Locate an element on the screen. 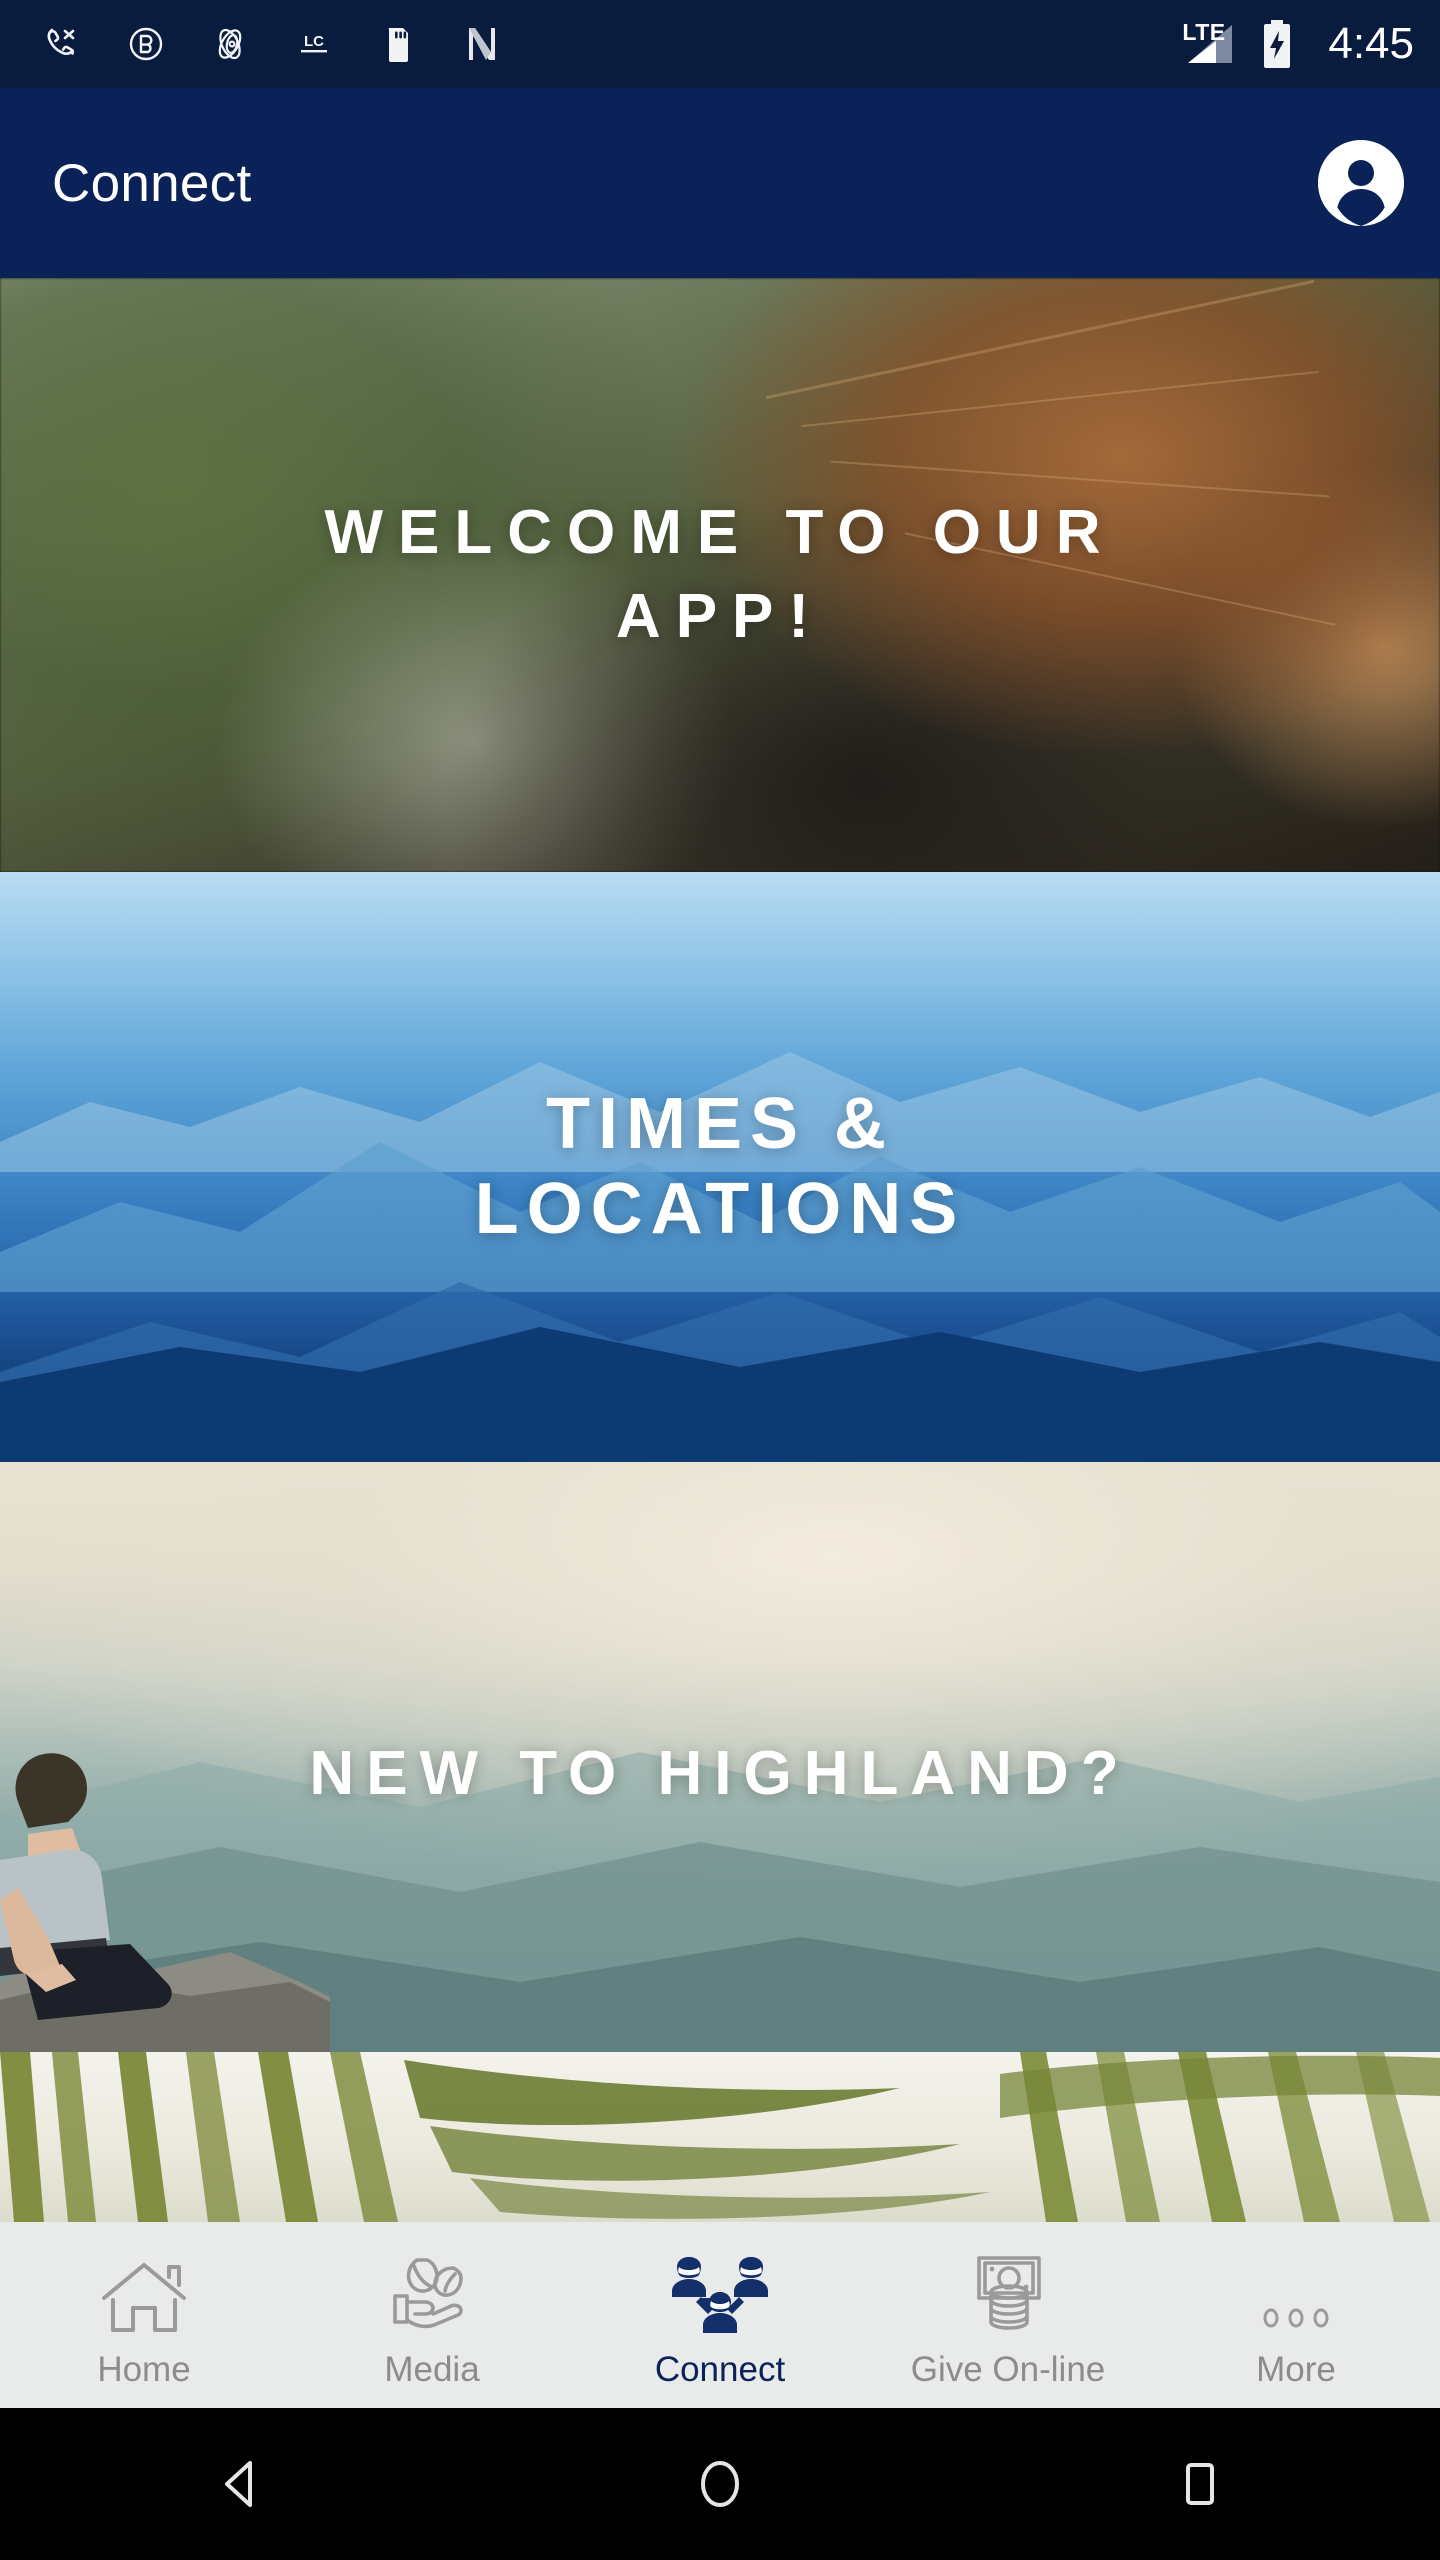 Image resolution: width=1440 pixels, height=2560 pixels. banner-times-locations-line1: TIMES & is located at coordinates (719, 1124).